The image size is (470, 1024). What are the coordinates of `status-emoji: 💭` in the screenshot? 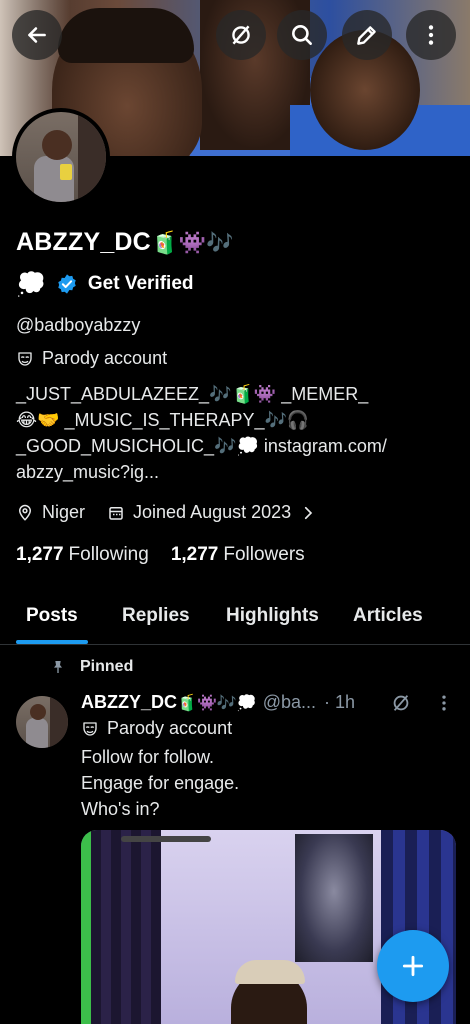 It's located at (31, 284).